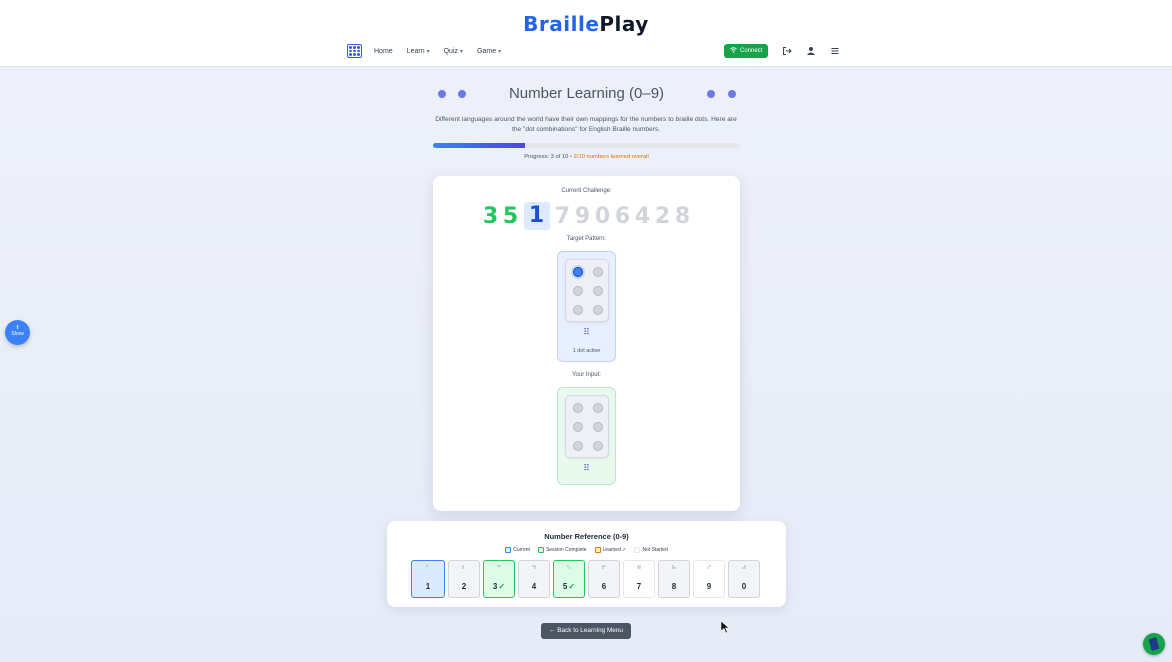  Describe the element at coordinates (534, 569) in the screenshot. I see `tile-braille: ⠙` at that location.